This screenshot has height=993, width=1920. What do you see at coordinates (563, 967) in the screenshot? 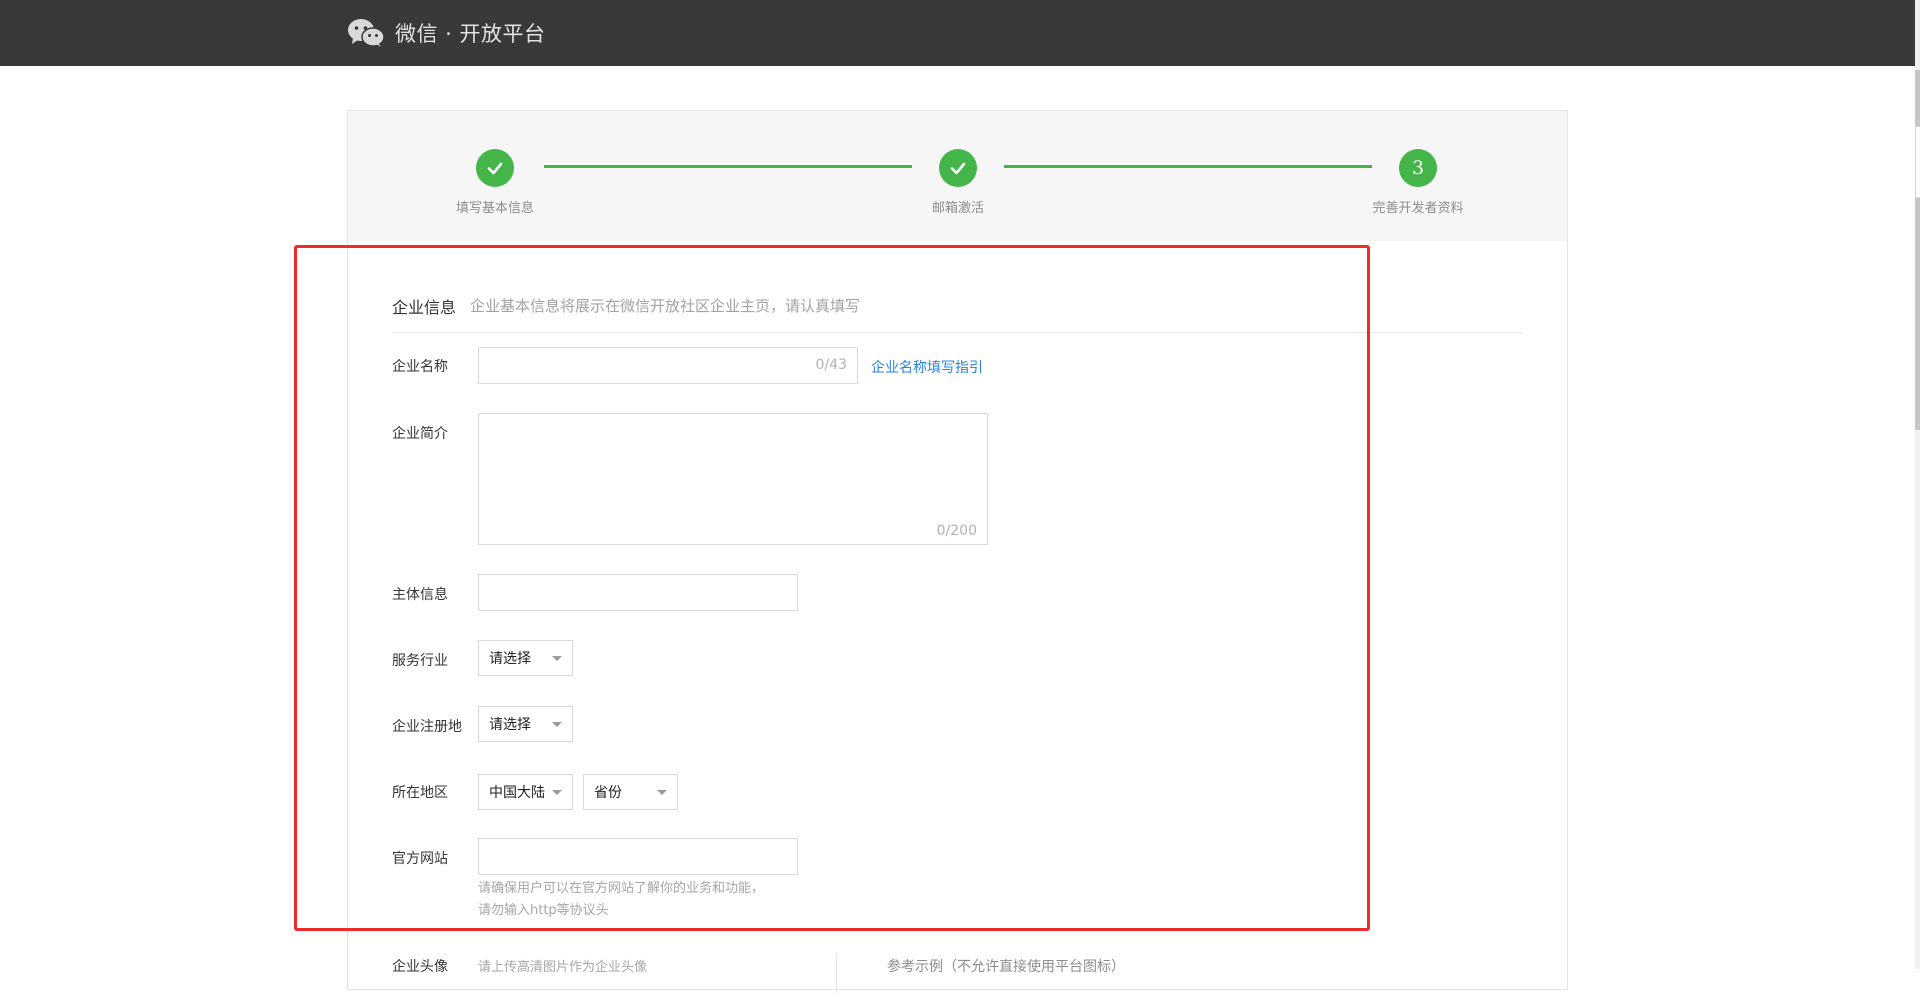
I see `avatar-upload-hint: 请上传高清图片作为企业头像` at bounding box center [563, 967].